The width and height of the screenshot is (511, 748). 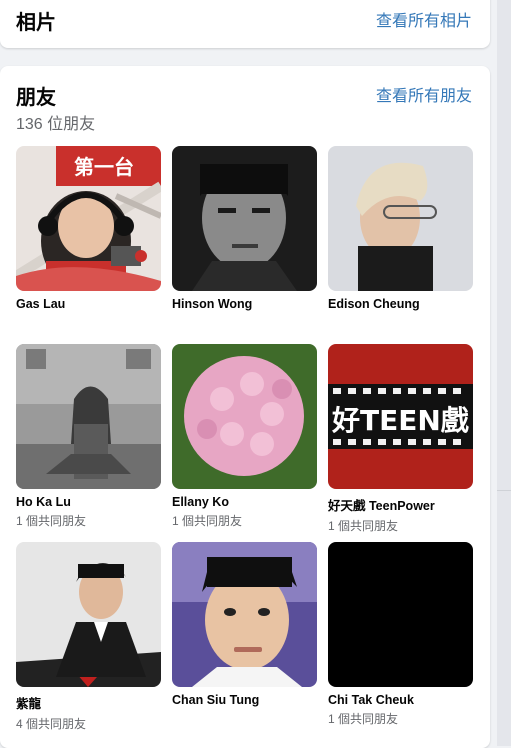 I want to click on friend-tile: Ellany Ko 1 個共同朋友, so click(x=244, y=436).